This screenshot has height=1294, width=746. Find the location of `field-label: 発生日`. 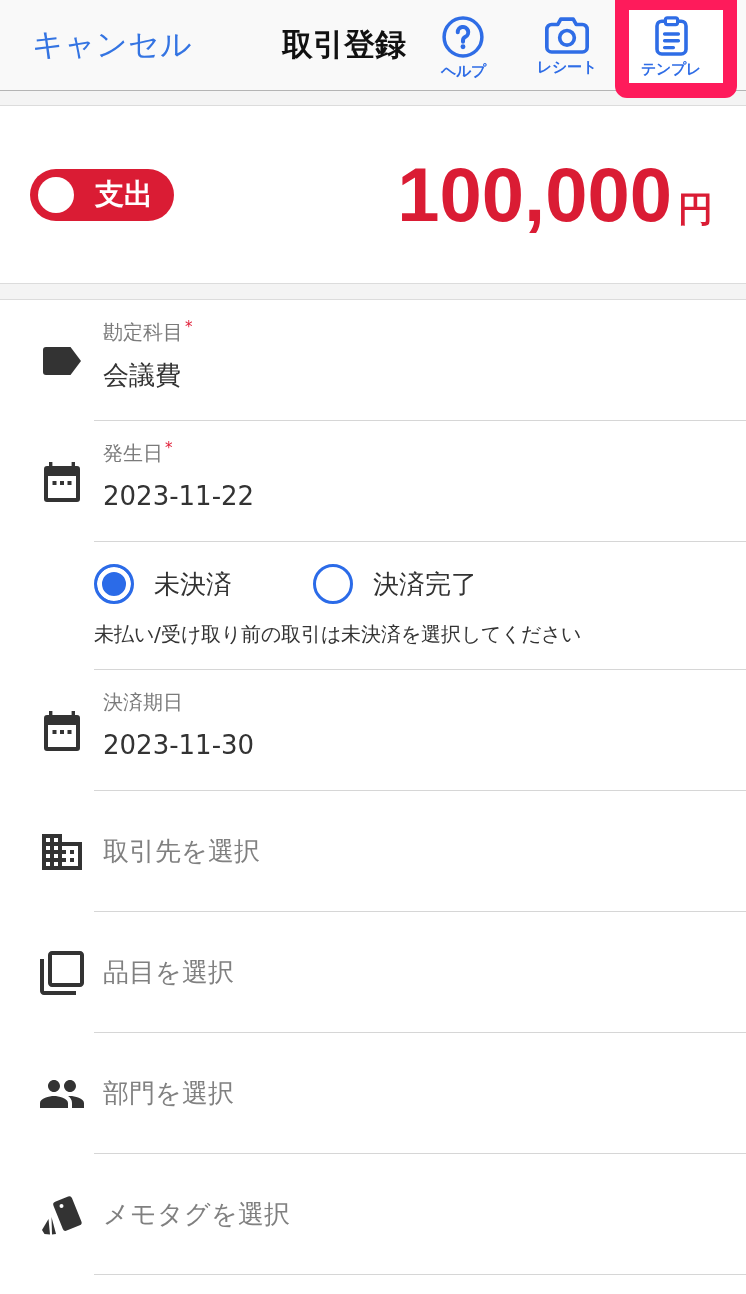

field-label: 発生日 is located at coordinates (133, 453).